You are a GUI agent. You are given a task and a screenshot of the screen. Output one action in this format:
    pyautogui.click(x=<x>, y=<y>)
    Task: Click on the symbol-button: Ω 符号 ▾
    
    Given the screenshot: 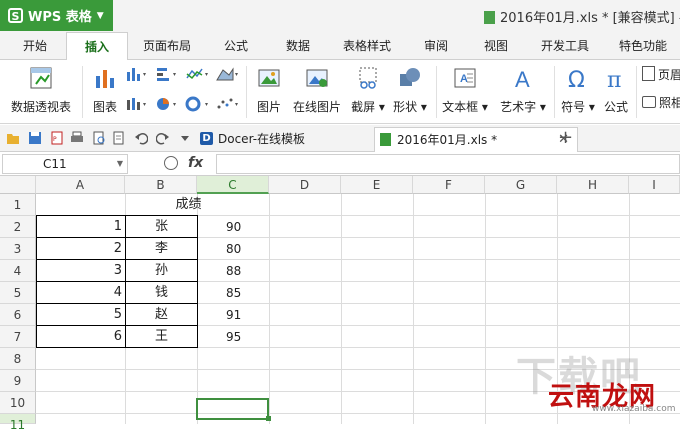 What is the action you would take?
    pyautogui.click(x=578, y=90)
    